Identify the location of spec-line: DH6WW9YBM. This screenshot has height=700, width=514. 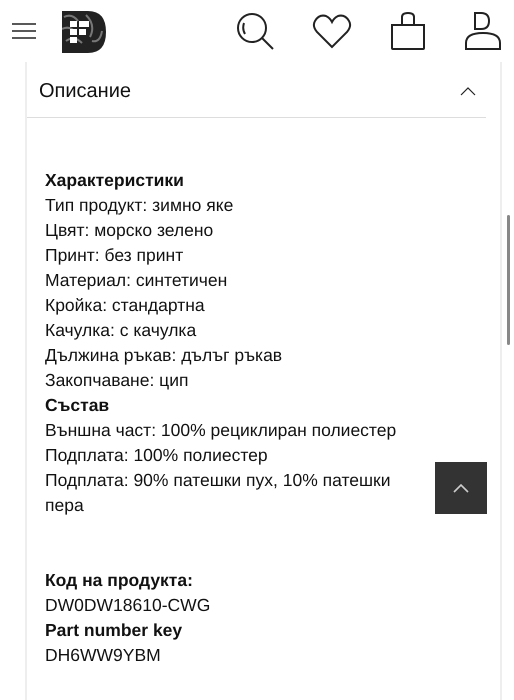
(103, 655).